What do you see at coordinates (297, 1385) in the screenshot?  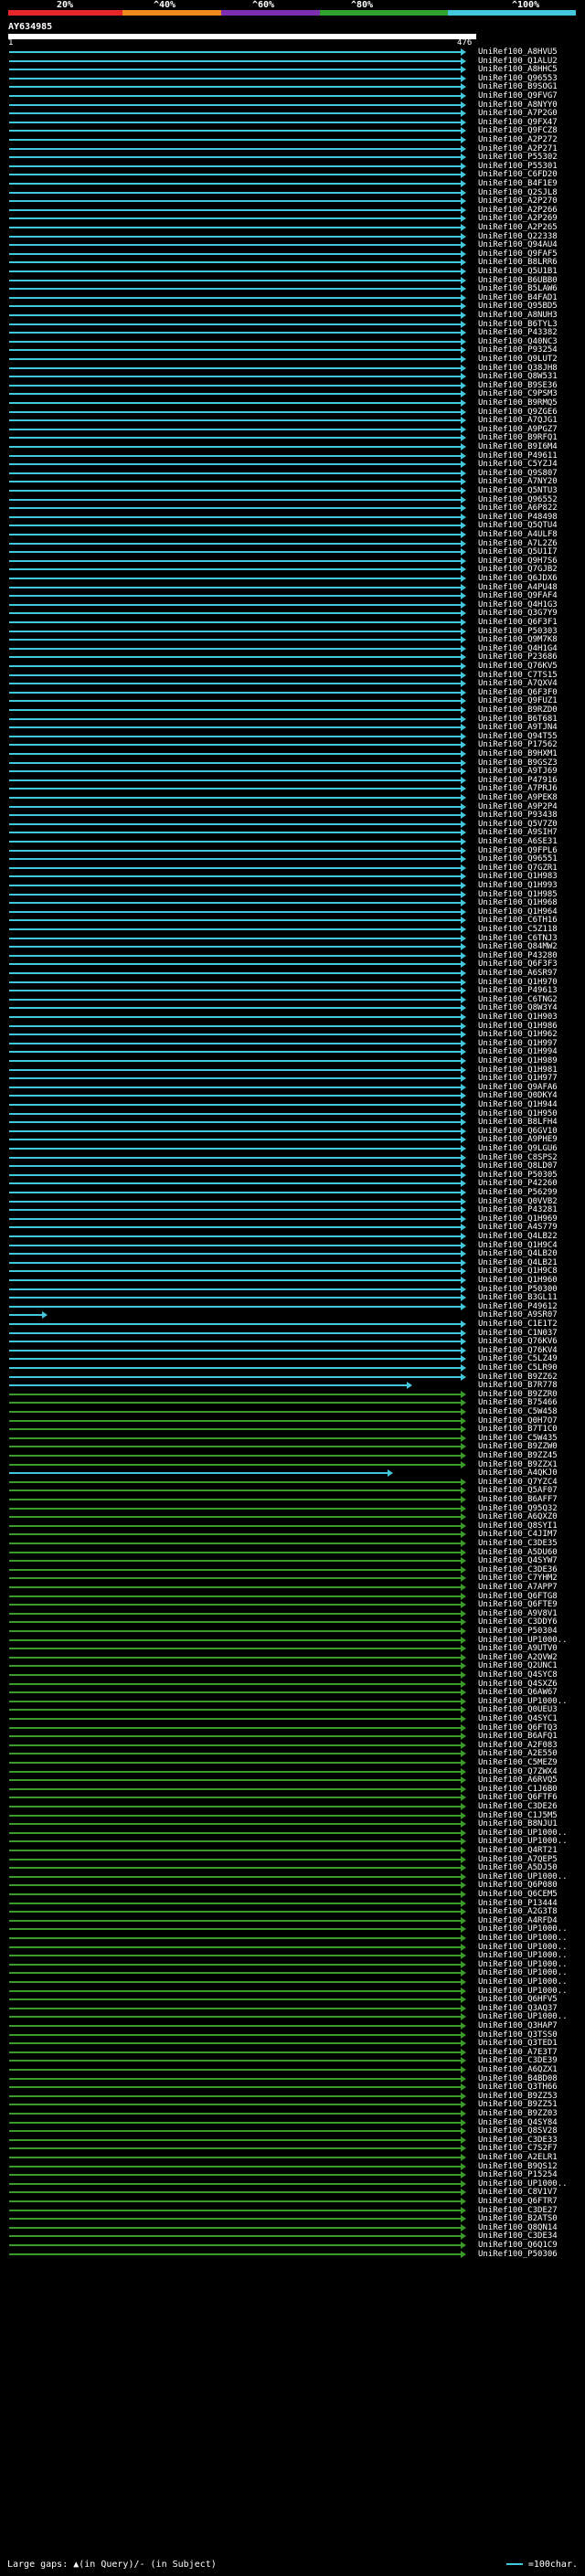 I see `hit-row: UniRef100_B7R778` at bounding box center [297, 1385].